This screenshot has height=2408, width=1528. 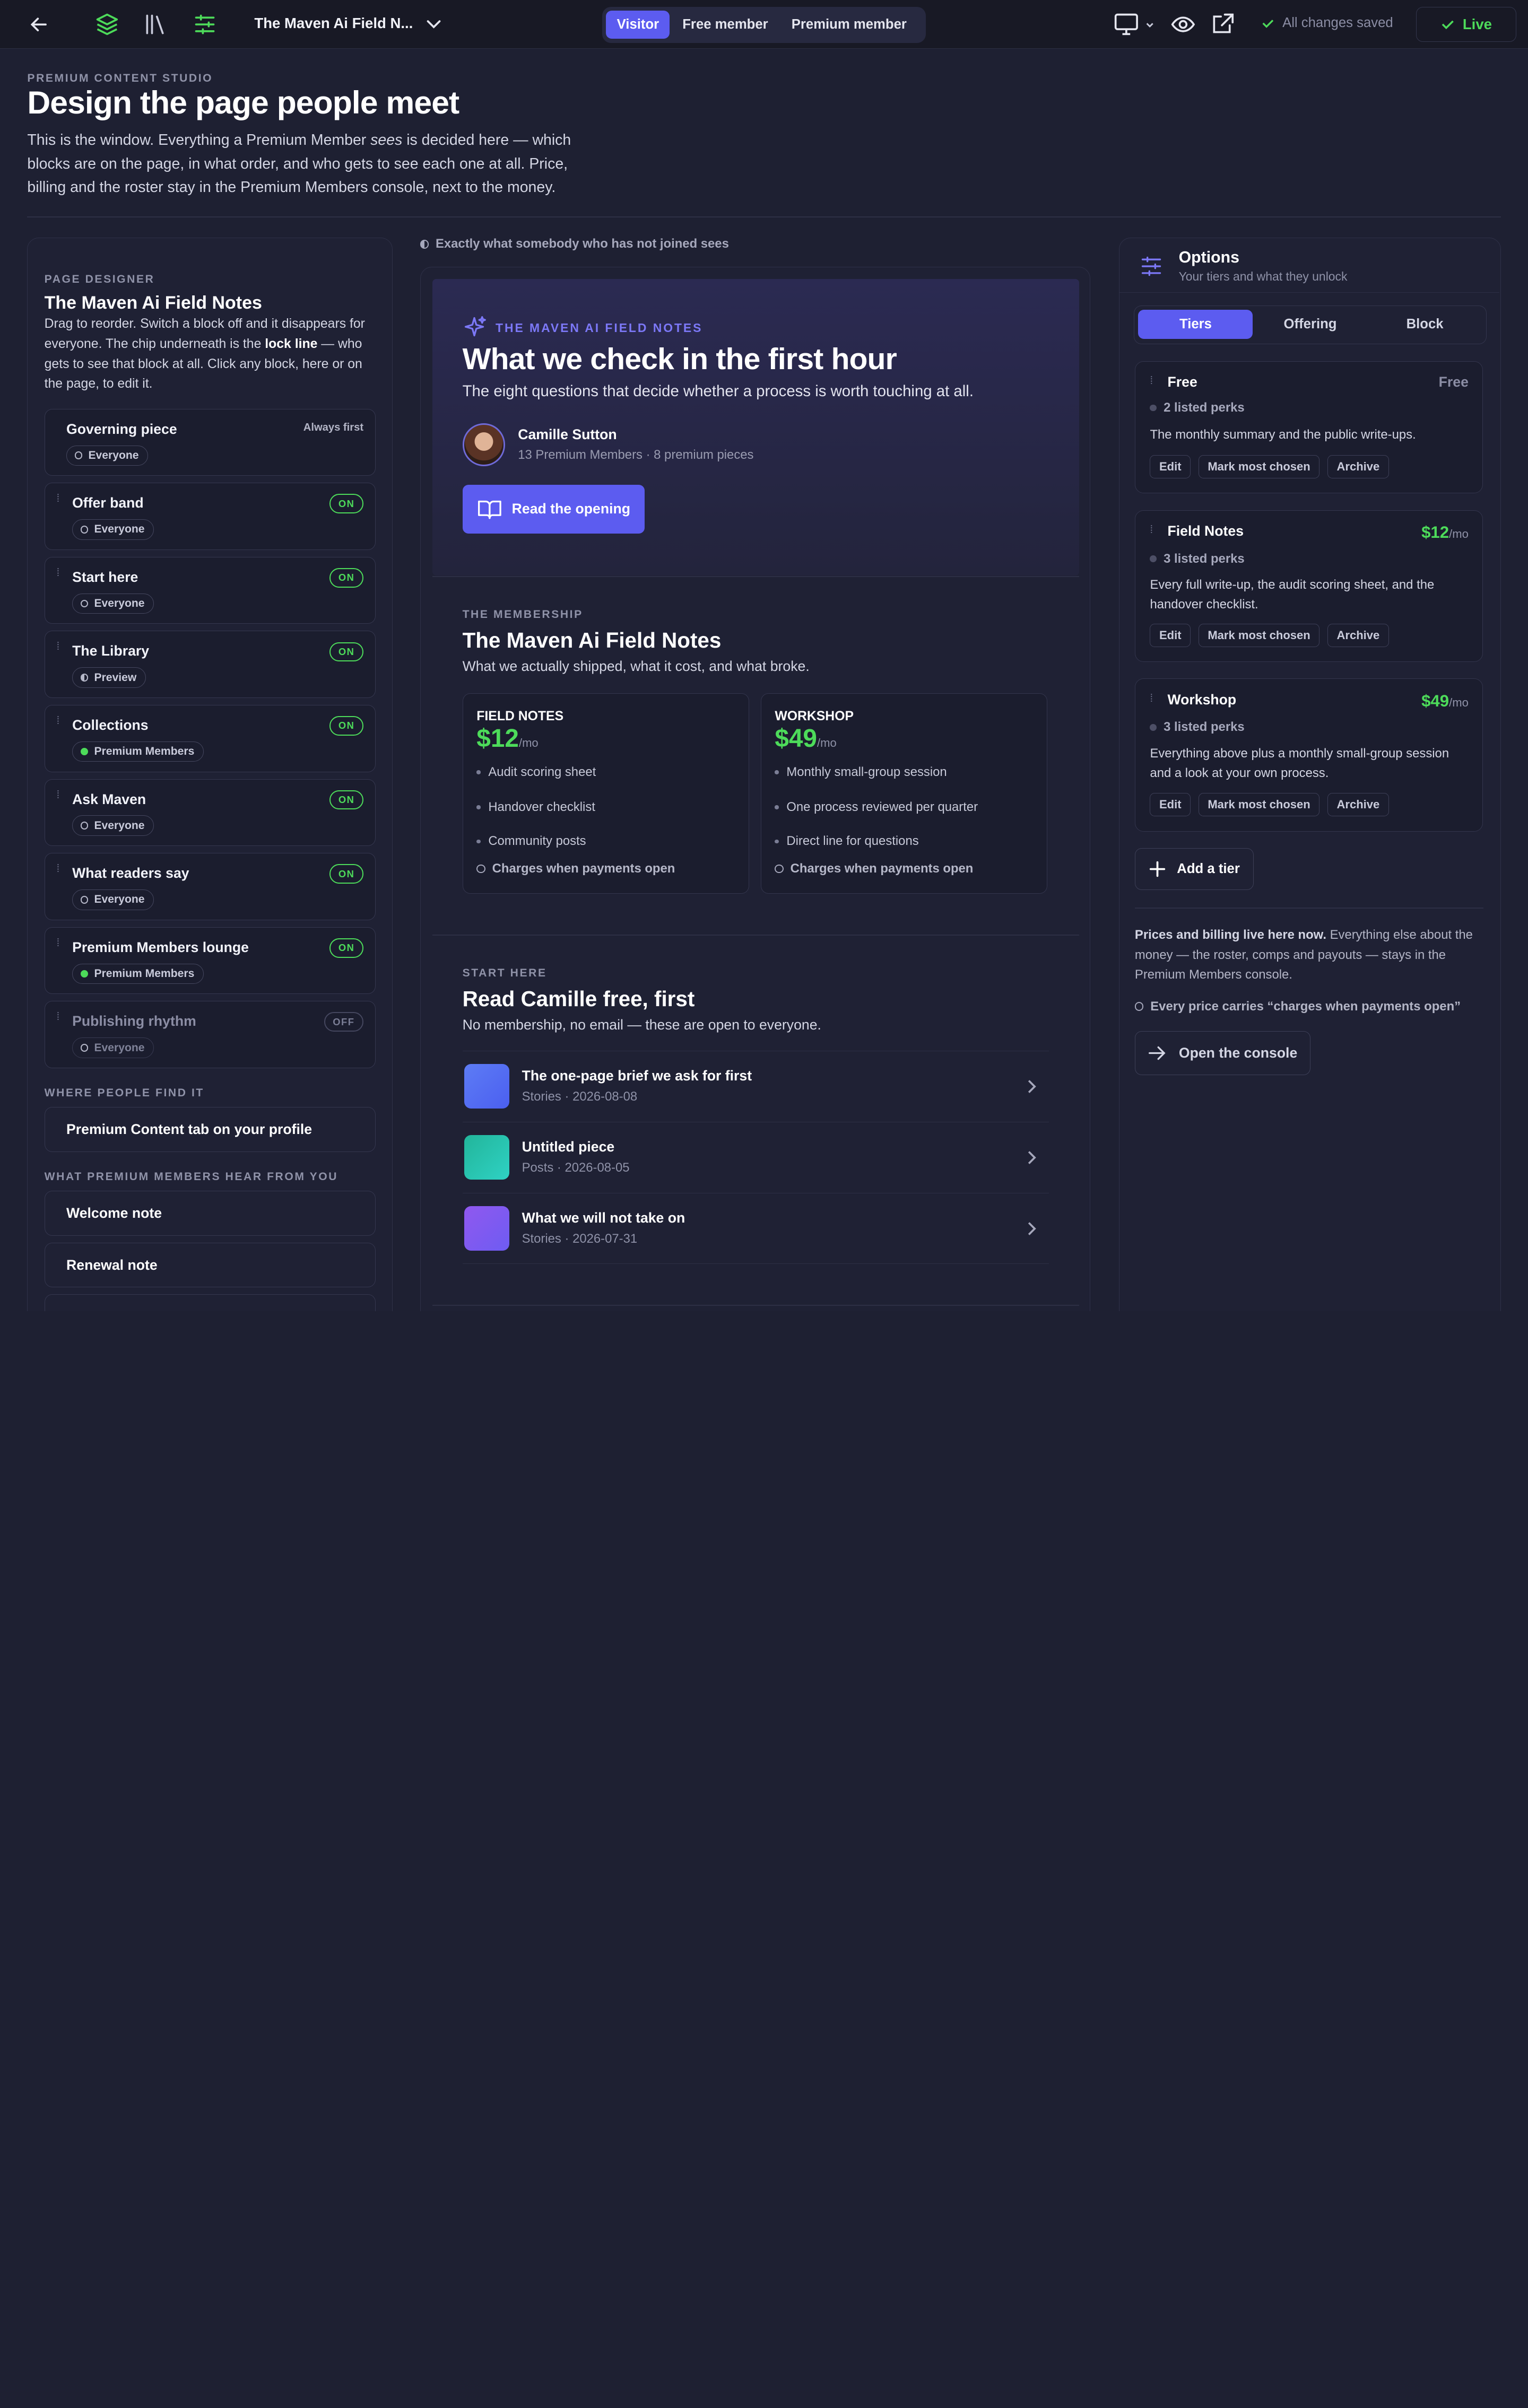 What do you see at coordinates (154, 24) in the screenshot?
I see `library-icon` at bounding box center [154, 24].